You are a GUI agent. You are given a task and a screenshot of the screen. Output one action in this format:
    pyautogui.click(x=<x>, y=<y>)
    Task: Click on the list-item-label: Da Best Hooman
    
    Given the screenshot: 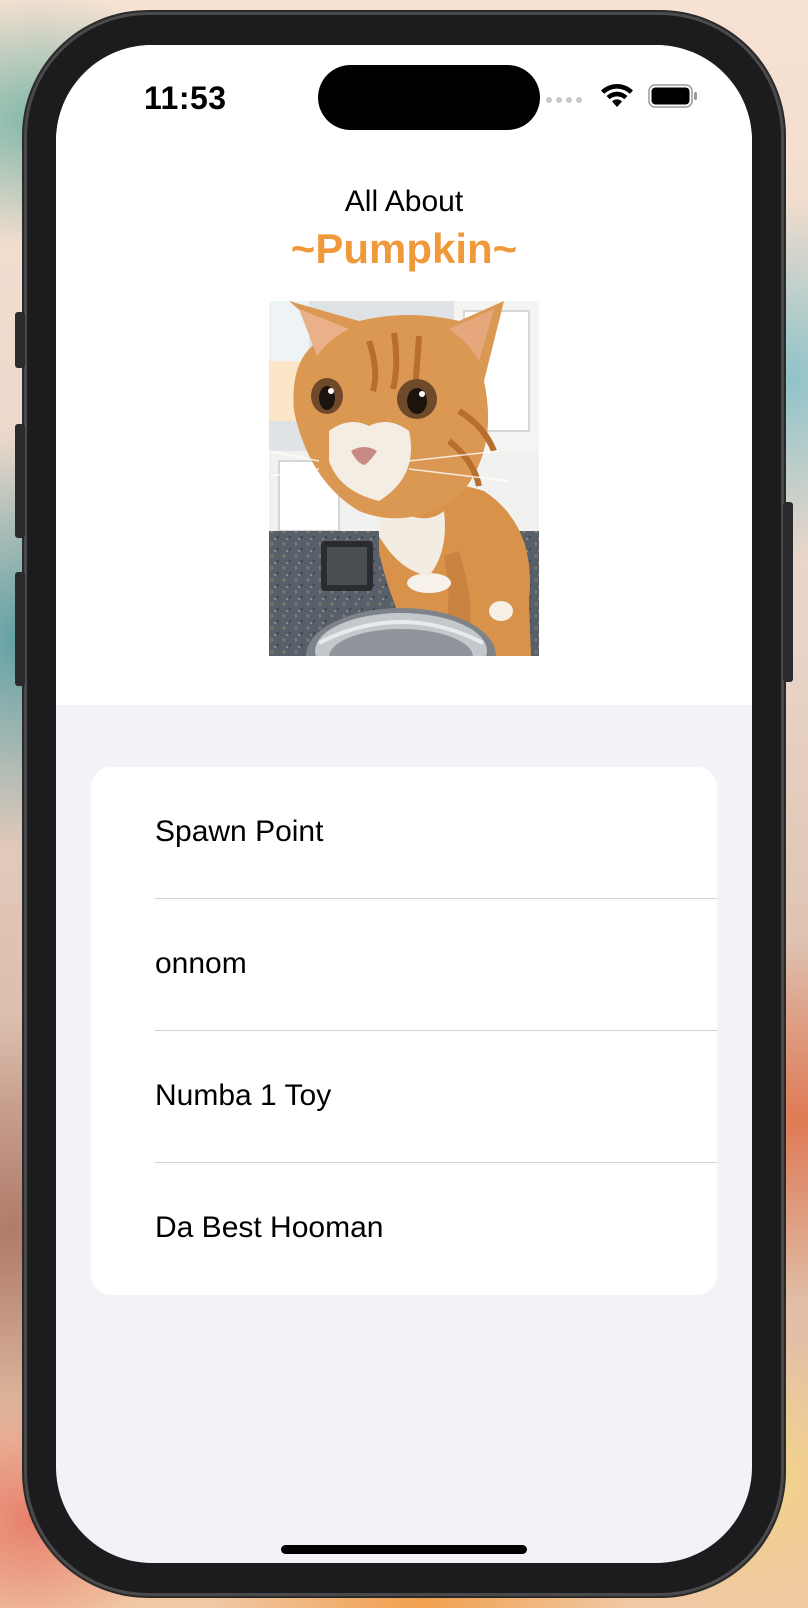 What is the action you would take?
    pyautogui.click(x=269, y=1227)
    